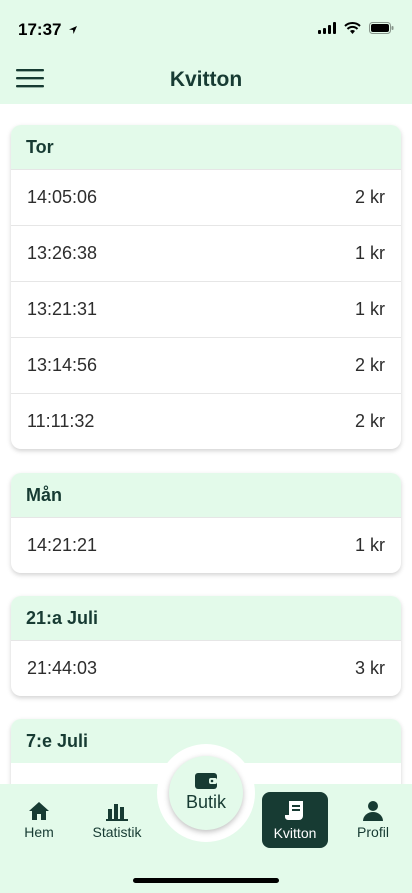 The height and width of the screenshot is (893, 412). I want to click on receipt-time: 14:05:06, so click(62, 197).